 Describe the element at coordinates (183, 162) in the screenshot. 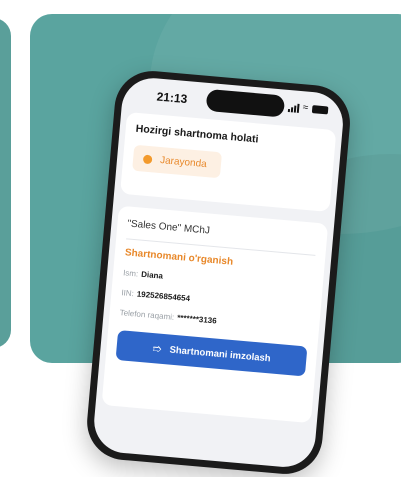

I see `status-label: Jarayonda` at that location.